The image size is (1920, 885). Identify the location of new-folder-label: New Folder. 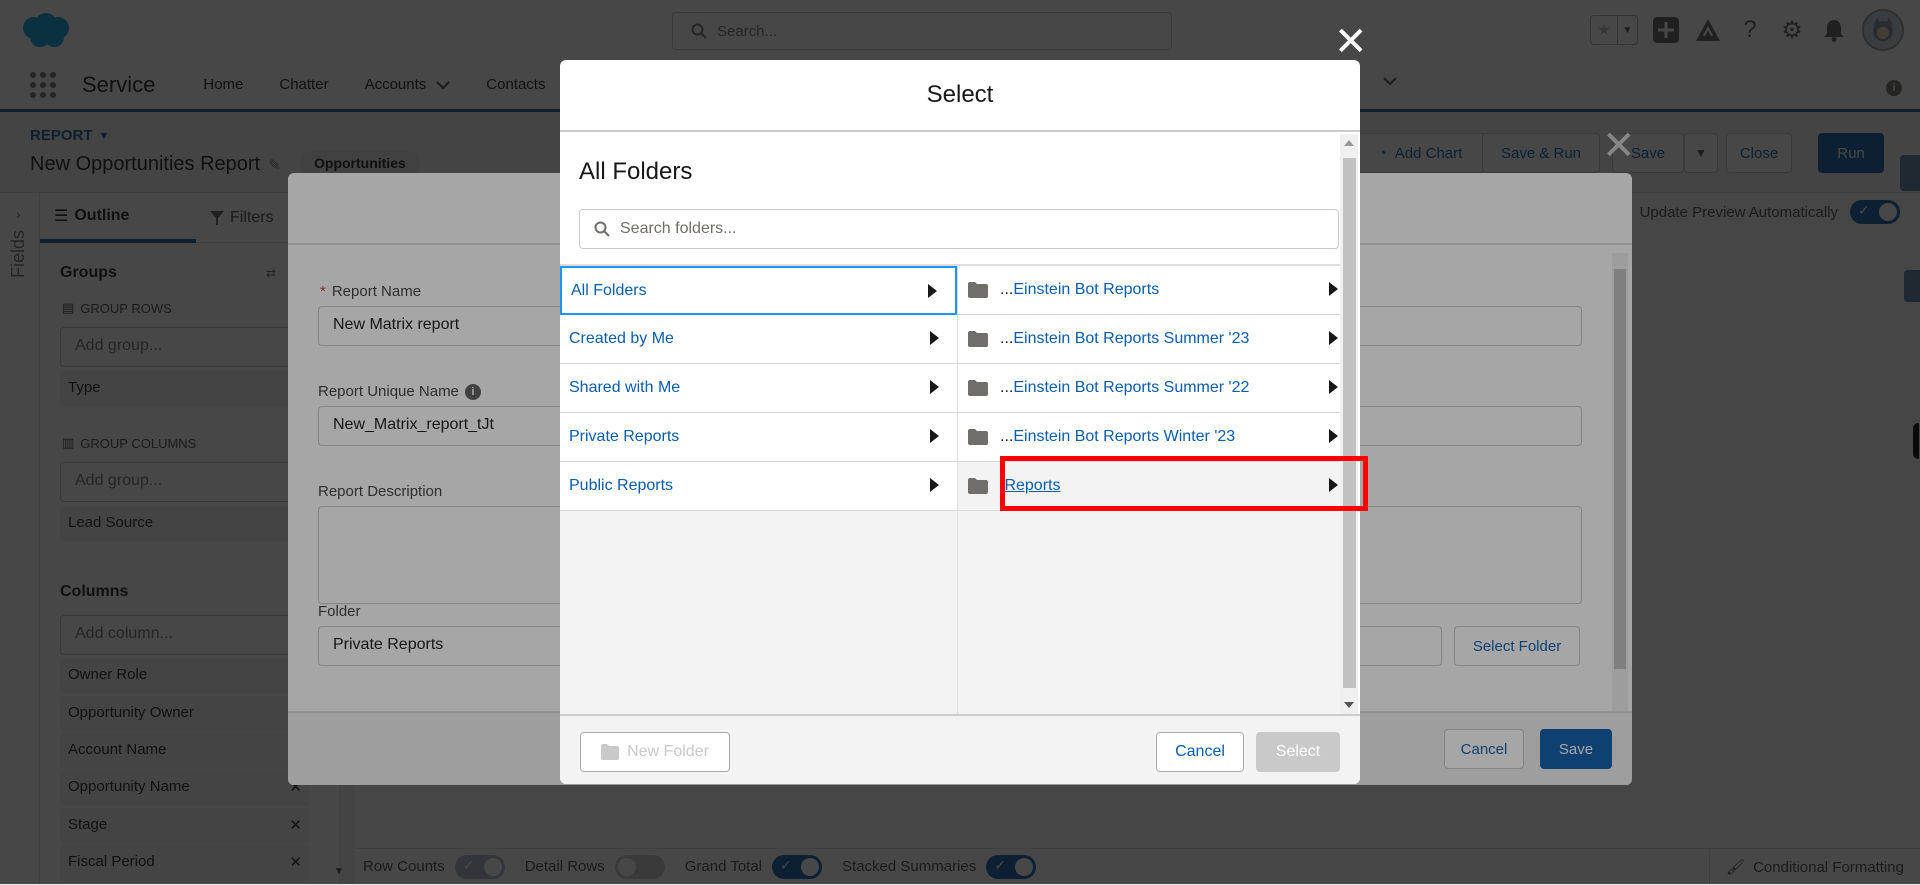
(668, 751).